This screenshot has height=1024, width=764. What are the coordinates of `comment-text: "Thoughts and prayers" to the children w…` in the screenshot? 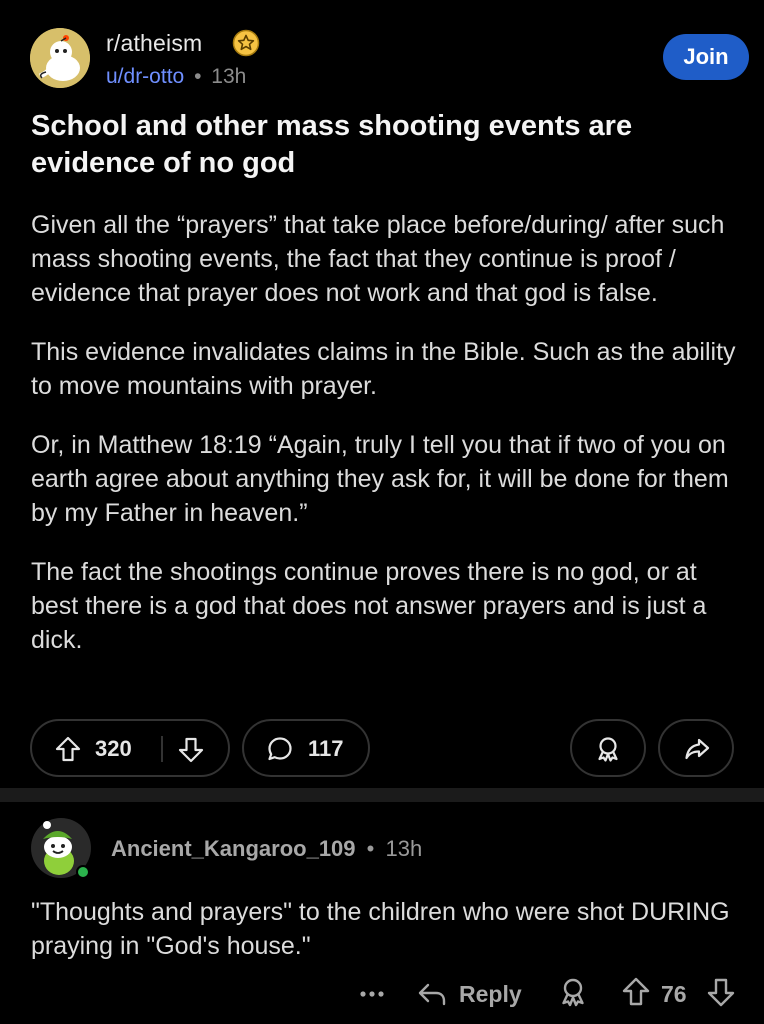 It's located at (380, 929).